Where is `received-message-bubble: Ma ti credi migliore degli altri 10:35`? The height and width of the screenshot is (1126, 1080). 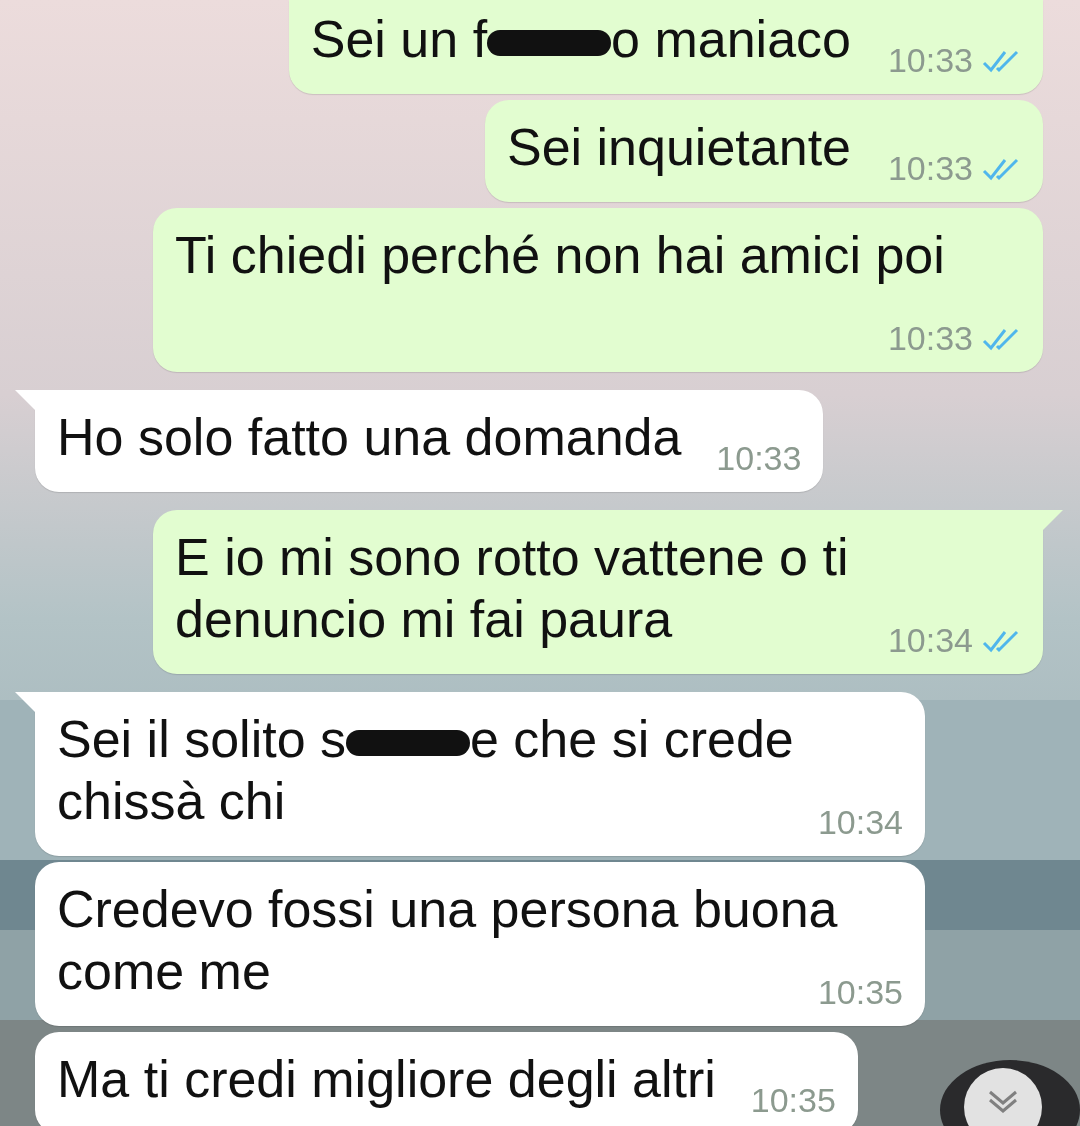 received-message-bubble: Ma ti credi migliore degli altri 10:35 is located at coordinates (446, 1079).